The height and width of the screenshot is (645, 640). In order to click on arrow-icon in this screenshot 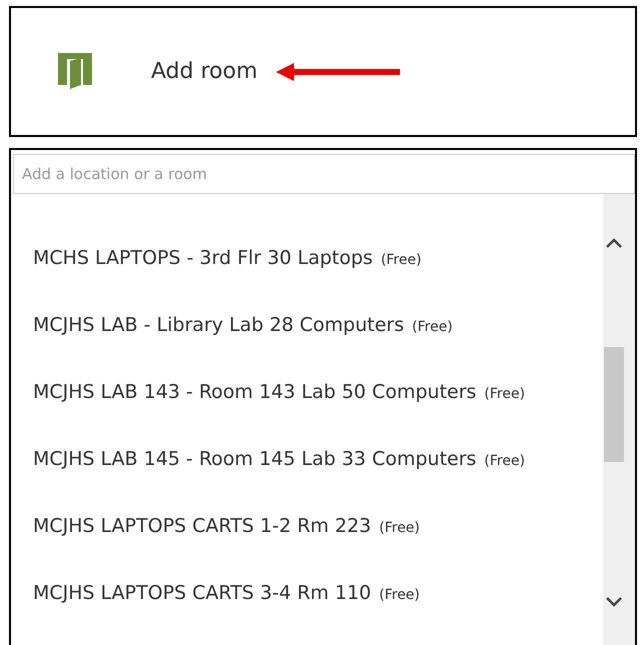, I will do `click(338, 71)`.